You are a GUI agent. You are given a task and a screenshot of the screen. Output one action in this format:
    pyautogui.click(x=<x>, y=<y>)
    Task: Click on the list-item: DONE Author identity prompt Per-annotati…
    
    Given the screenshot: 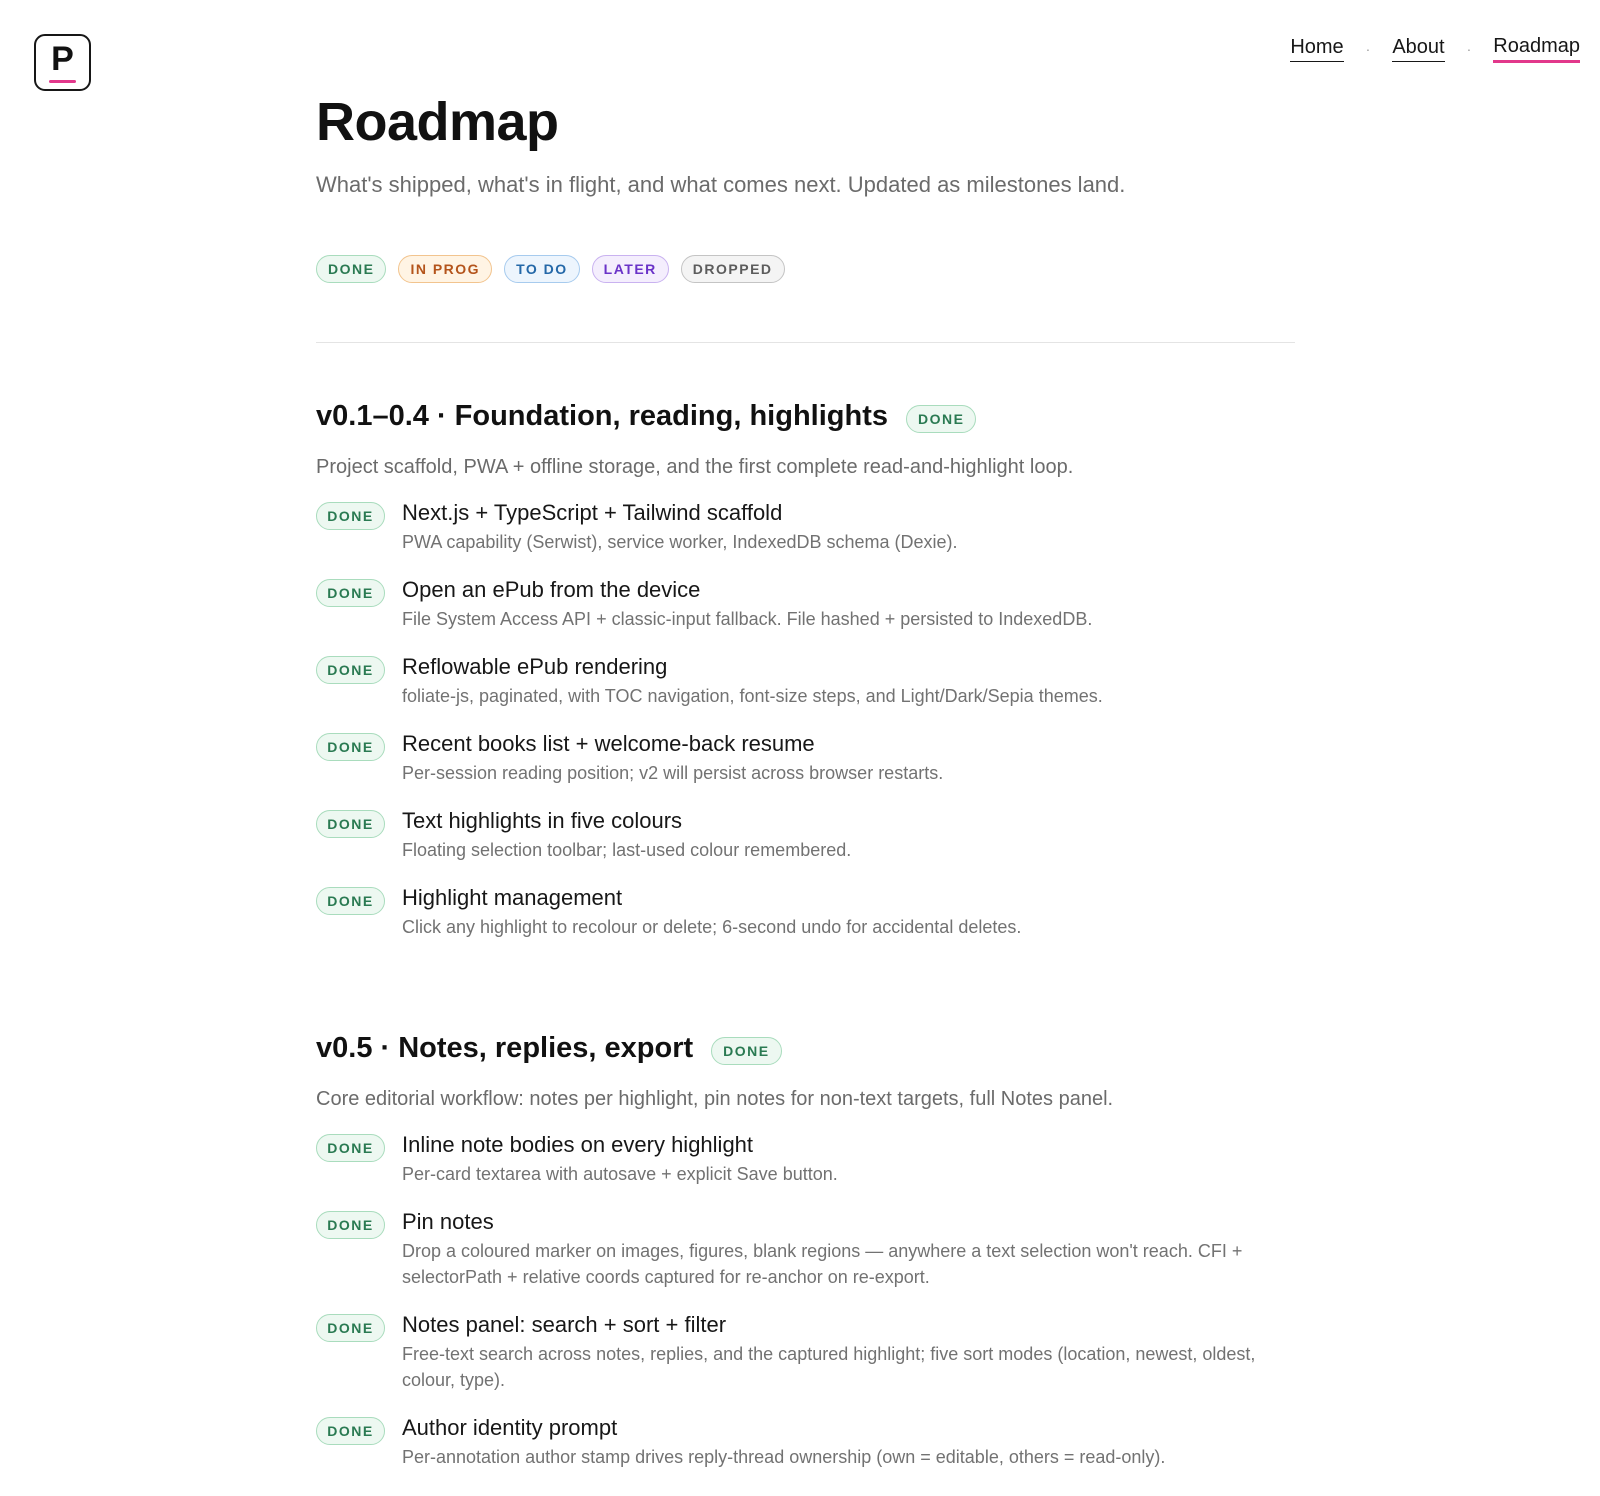 What is the action you would take?
    pyautogui.click(x=805, y=1442)
    